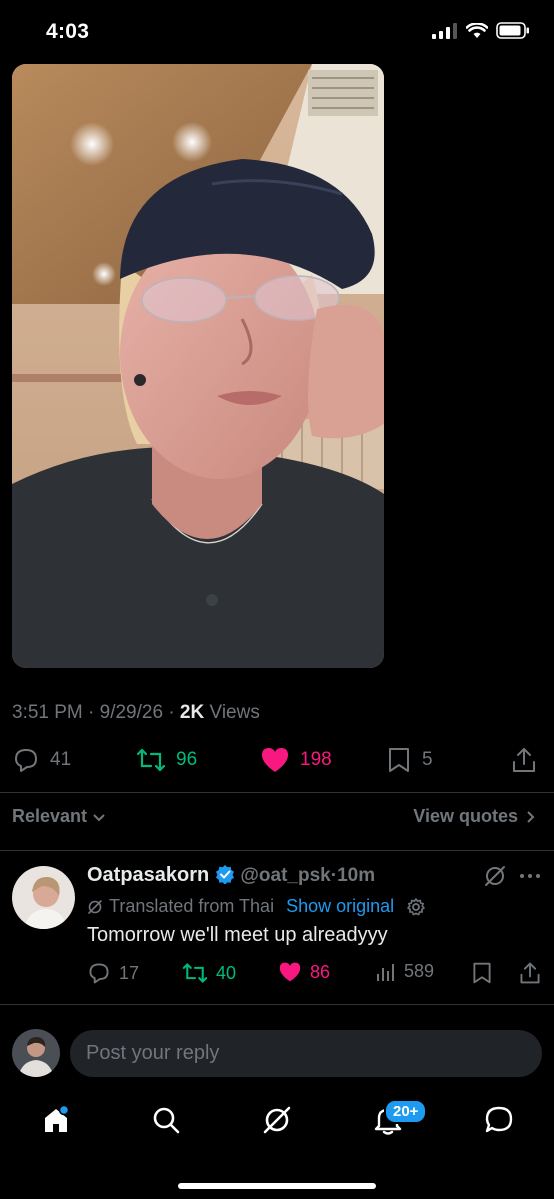 This screenshot has height=1199, width=554. I want to click on translation-line: Translated from Thai Show original, so click(256, 906).